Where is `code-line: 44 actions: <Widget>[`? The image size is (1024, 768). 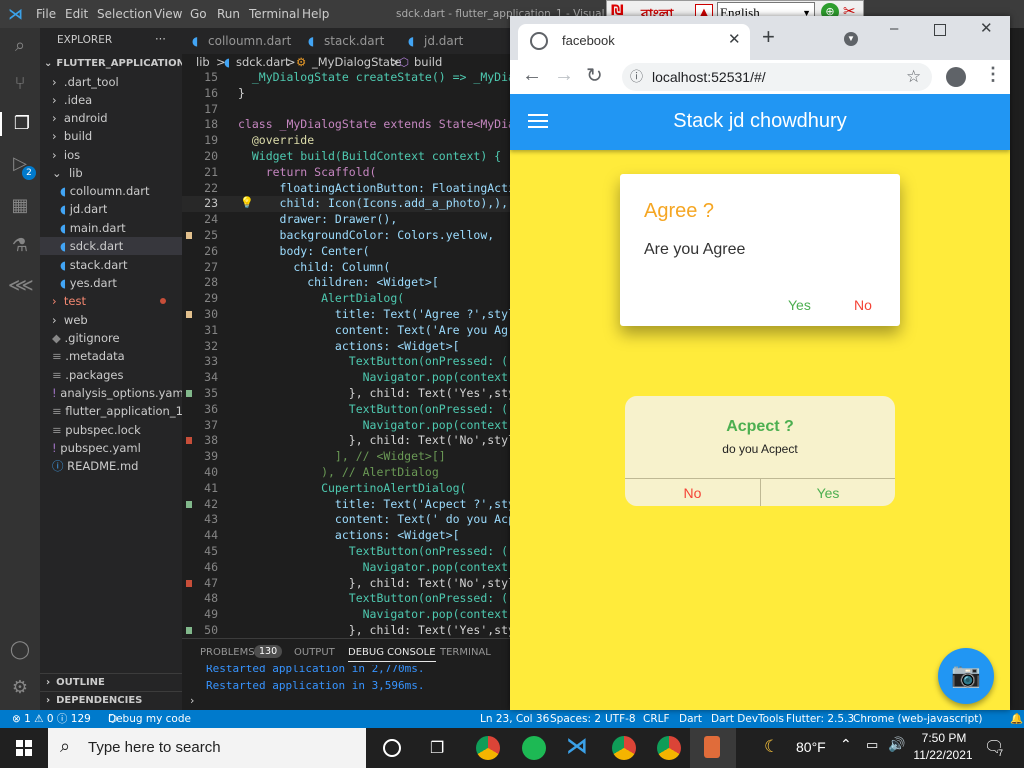
code-line: 44 actions: <Widget>[ is located at coordinates (347, 536).